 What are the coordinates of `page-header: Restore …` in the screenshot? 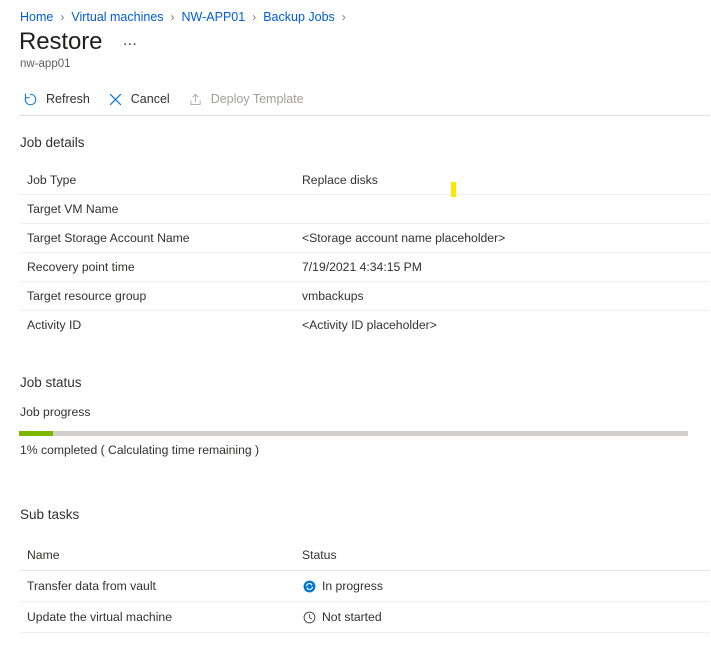 It's located at (80, 42).